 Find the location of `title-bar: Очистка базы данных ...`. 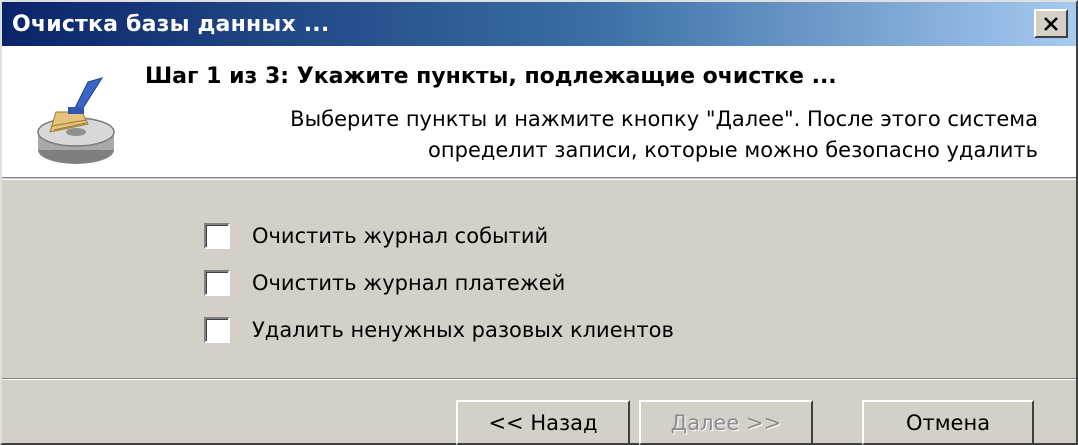

title-bar: Очистка базы данных ... is located at coordinates (539, 24).